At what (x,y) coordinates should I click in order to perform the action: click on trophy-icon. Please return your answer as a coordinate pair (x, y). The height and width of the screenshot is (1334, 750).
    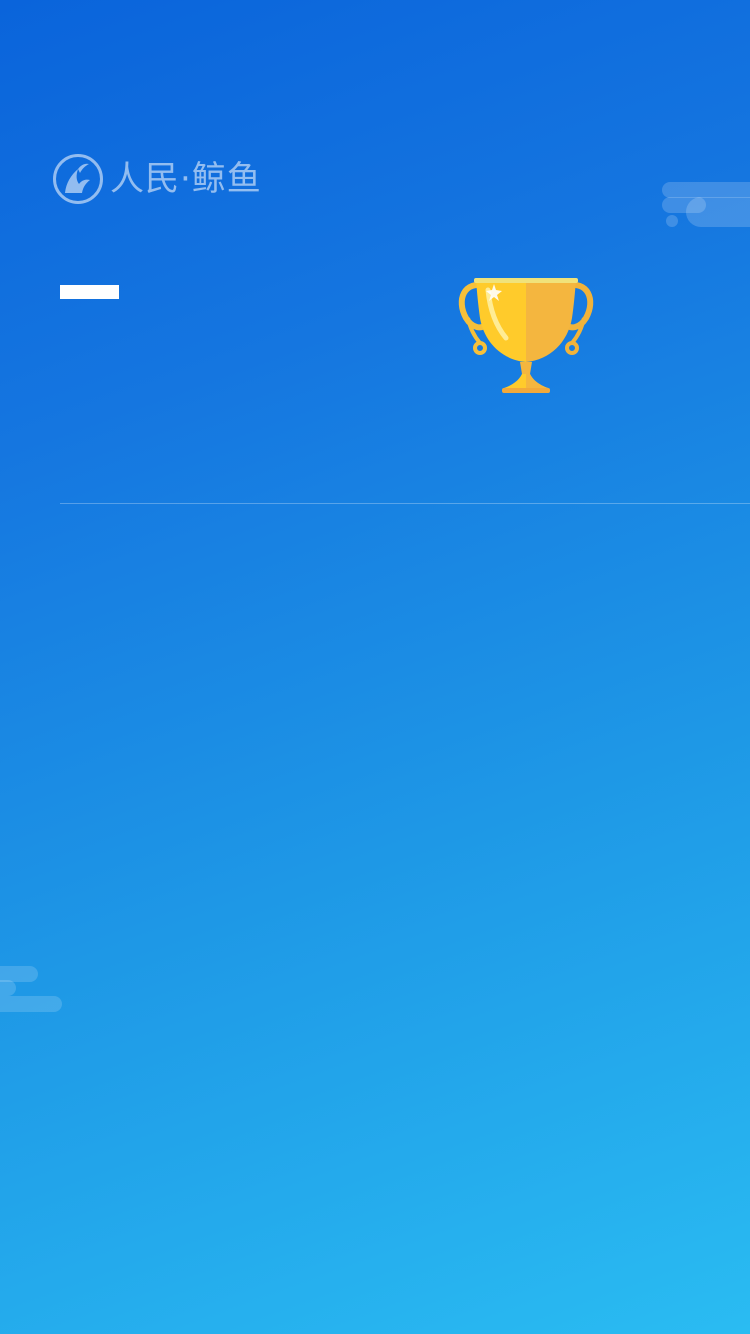
    Looking at the image, I should click on (526, 335).